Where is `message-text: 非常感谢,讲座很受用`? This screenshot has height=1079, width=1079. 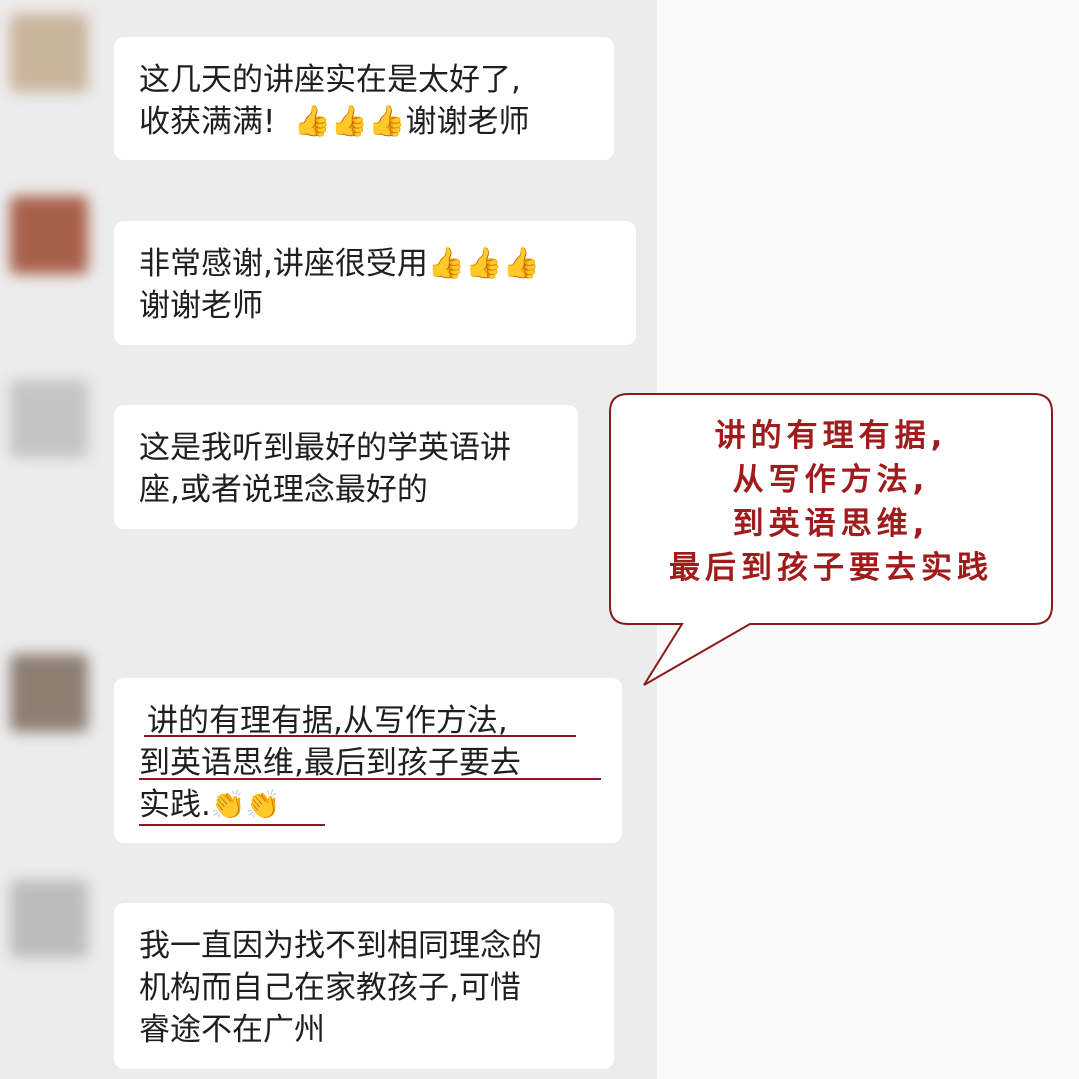
message-text: 非常感谢,讲座很受用 is located at coordinates (283, 264).